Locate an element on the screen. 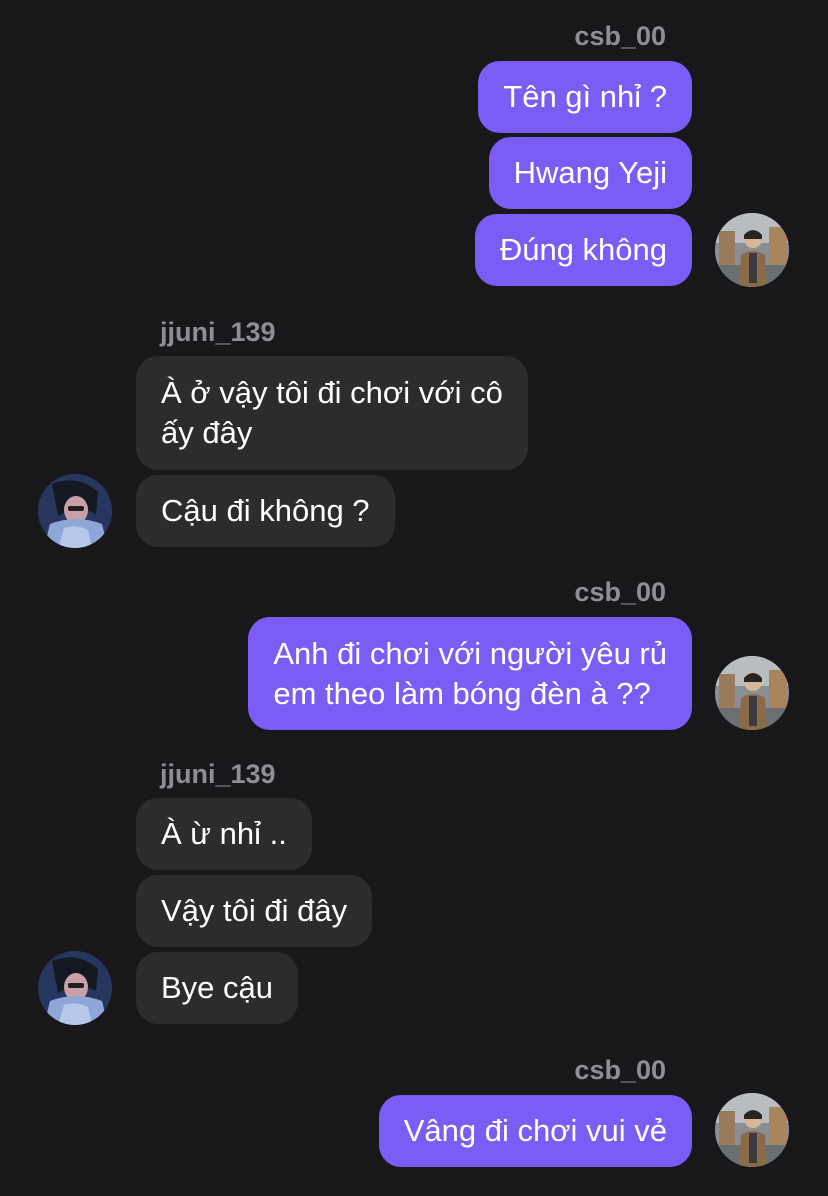 The width and height of the screenshot is (828, 1196). message-bubble-outgoing: Đúng không is located at coordinates (583, 250).